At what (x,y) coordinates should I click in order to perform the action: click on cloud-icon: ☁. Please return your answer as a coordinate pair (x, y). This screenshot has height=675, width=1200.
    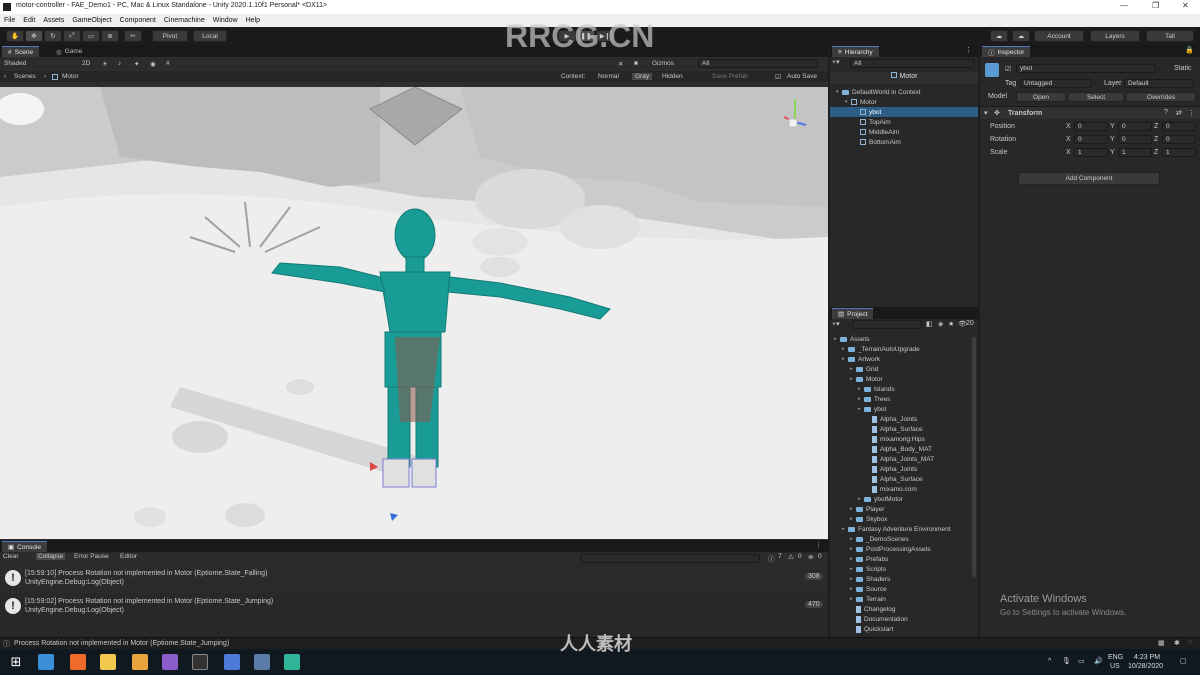
    Looking at the image, I should click on (1021, 36).